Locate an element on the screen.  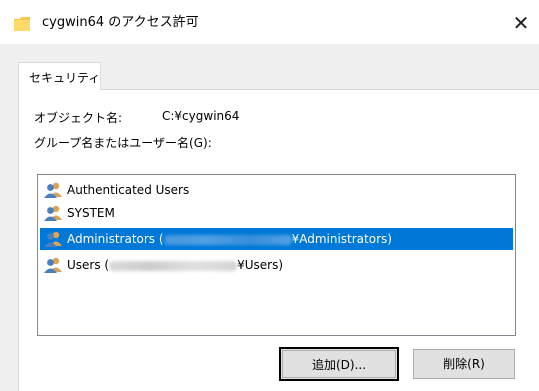
object-name-value: C:¥cygwin64 is located at coordinates (201, 116).